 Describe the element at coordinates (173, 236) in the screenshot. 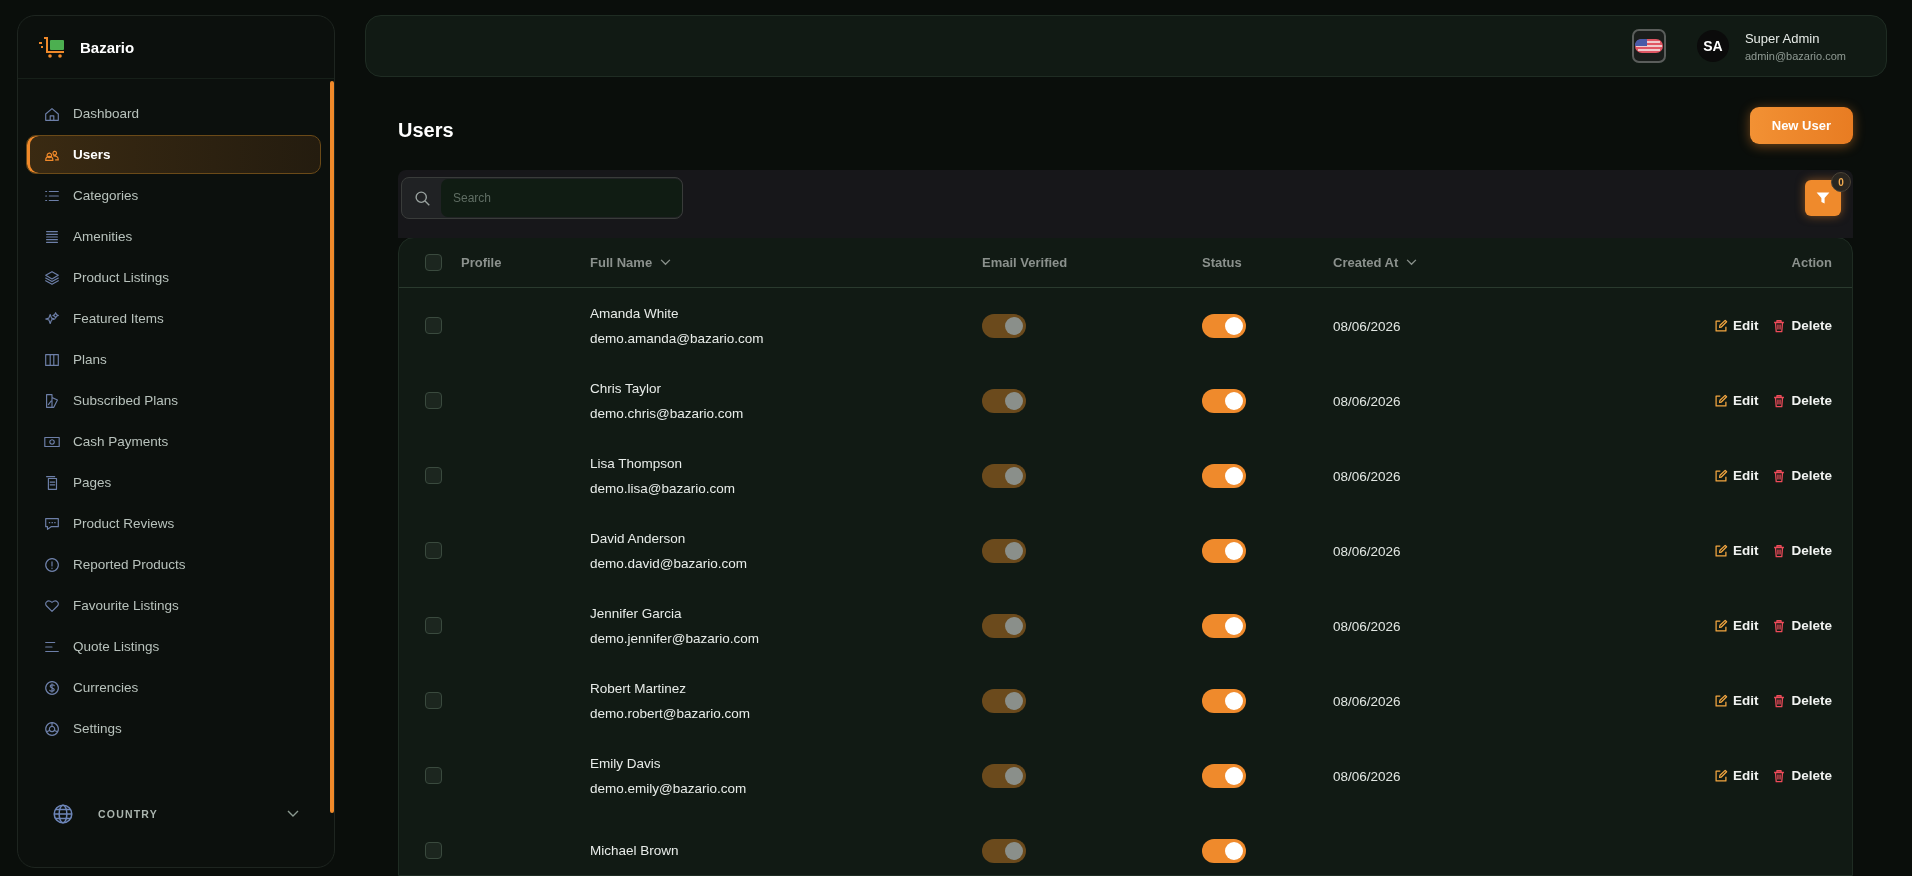

I see `sidebar-item: Amenities` at that location.